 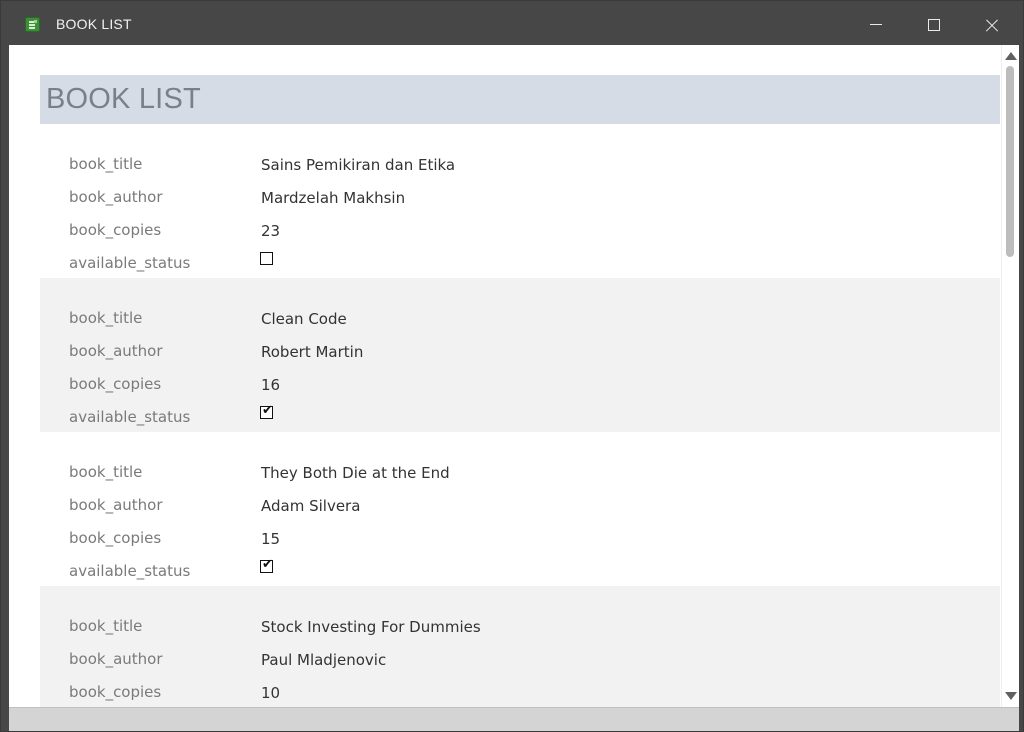 What do you see at coordinates (355, 473) in the screenshot?
I see `book-title-value: They Both Die at the End` at bounding box center [355, 473].